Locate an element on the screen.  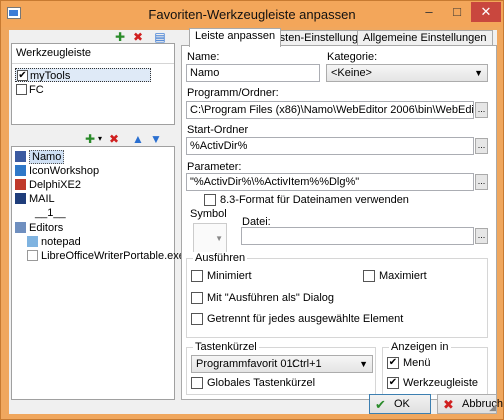
parameter-field: "%ActivDir%\%ActivItem%%Dlg%" is located at coordinates (330, 182).